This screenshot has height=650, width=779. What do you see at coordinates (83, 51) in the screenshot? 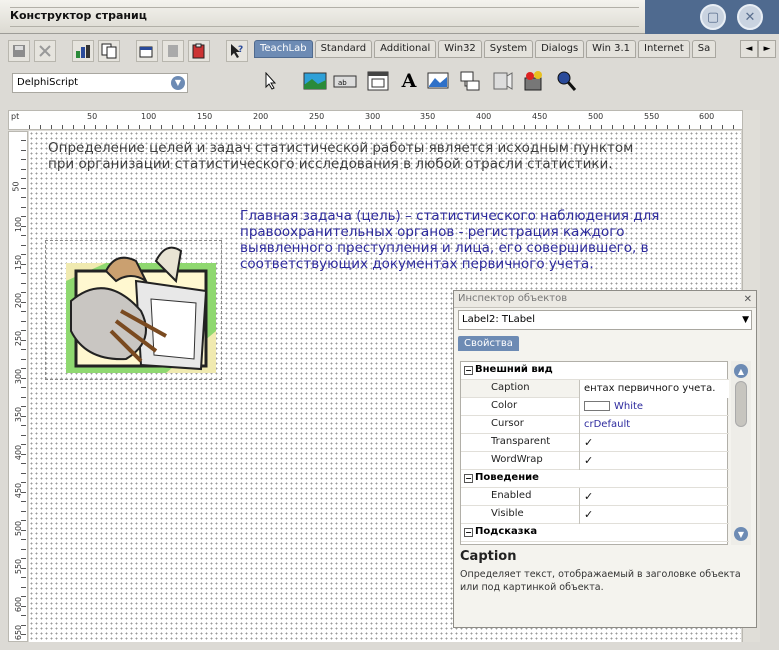
I see `chart-button` at bounding box center [83, 51].